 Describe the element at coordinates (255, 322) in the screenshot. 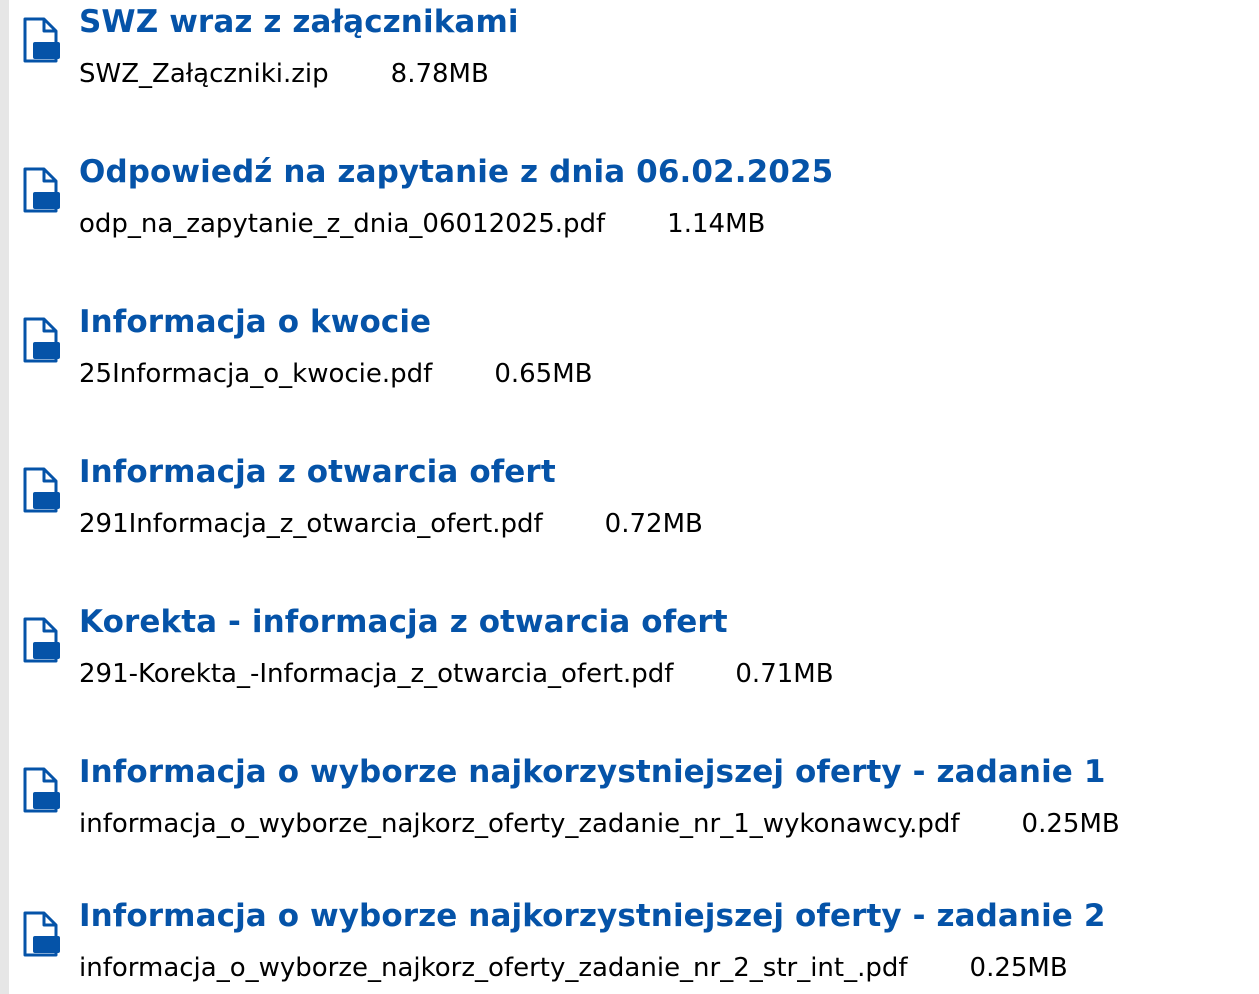

I see `attachment-title-link: Informacja o kwocie` at that location.